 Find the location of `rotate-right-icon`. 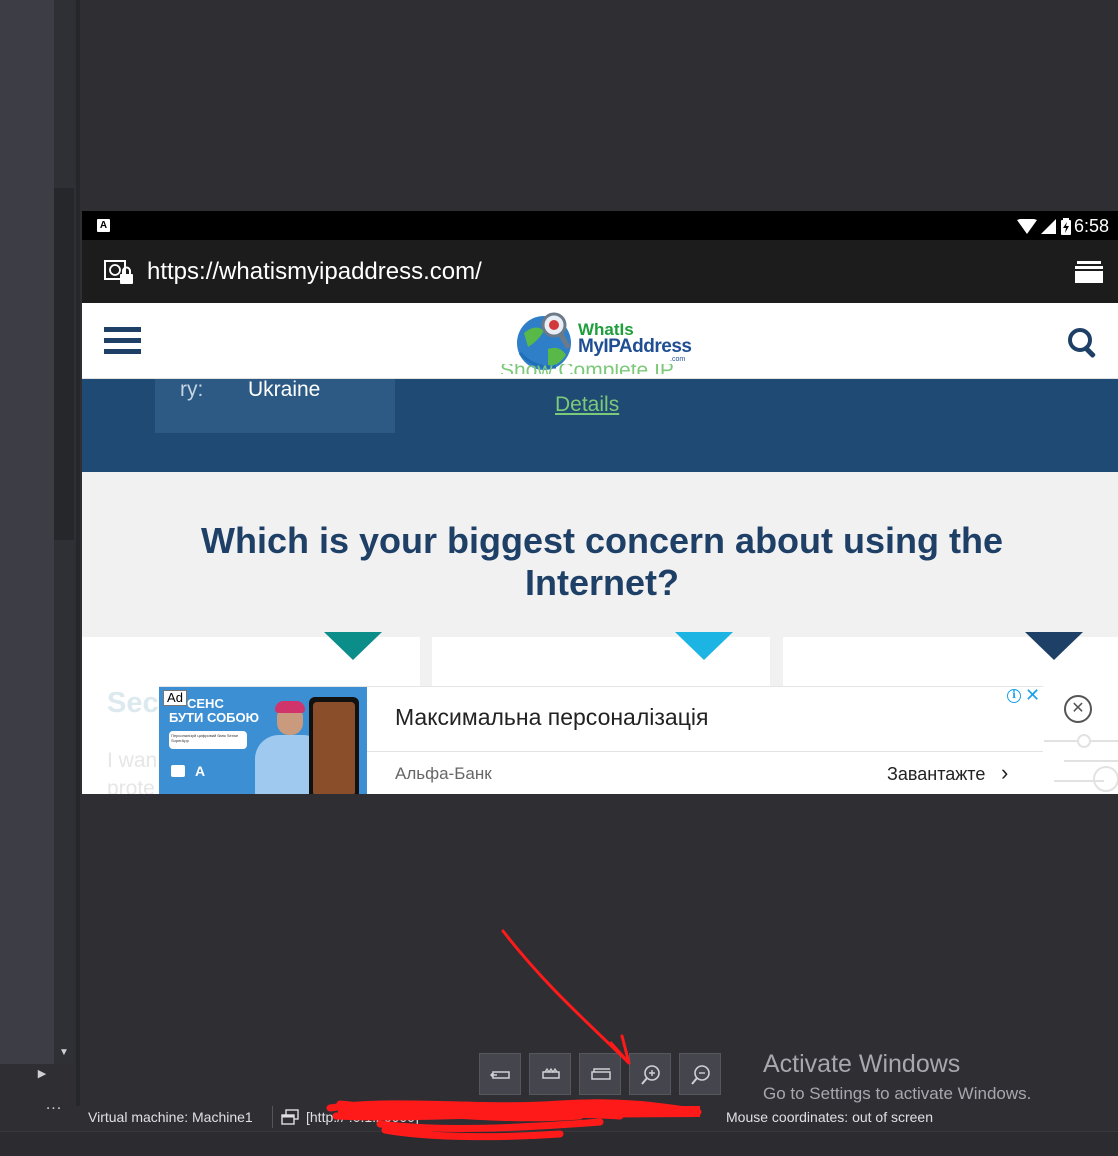

rotate-right-icon is located at coordinates (551, 1073).